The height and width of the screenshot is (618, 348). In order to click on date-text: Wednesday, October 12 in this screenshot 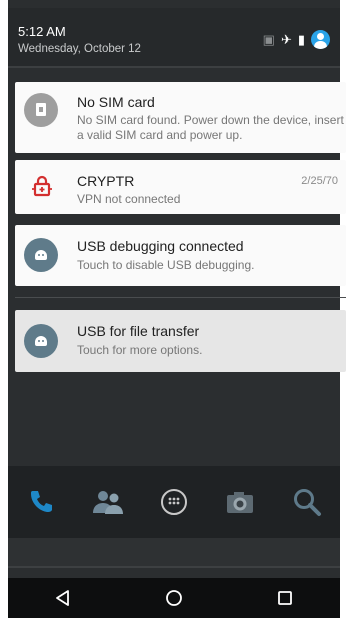, I will do `click(79, 49)`.